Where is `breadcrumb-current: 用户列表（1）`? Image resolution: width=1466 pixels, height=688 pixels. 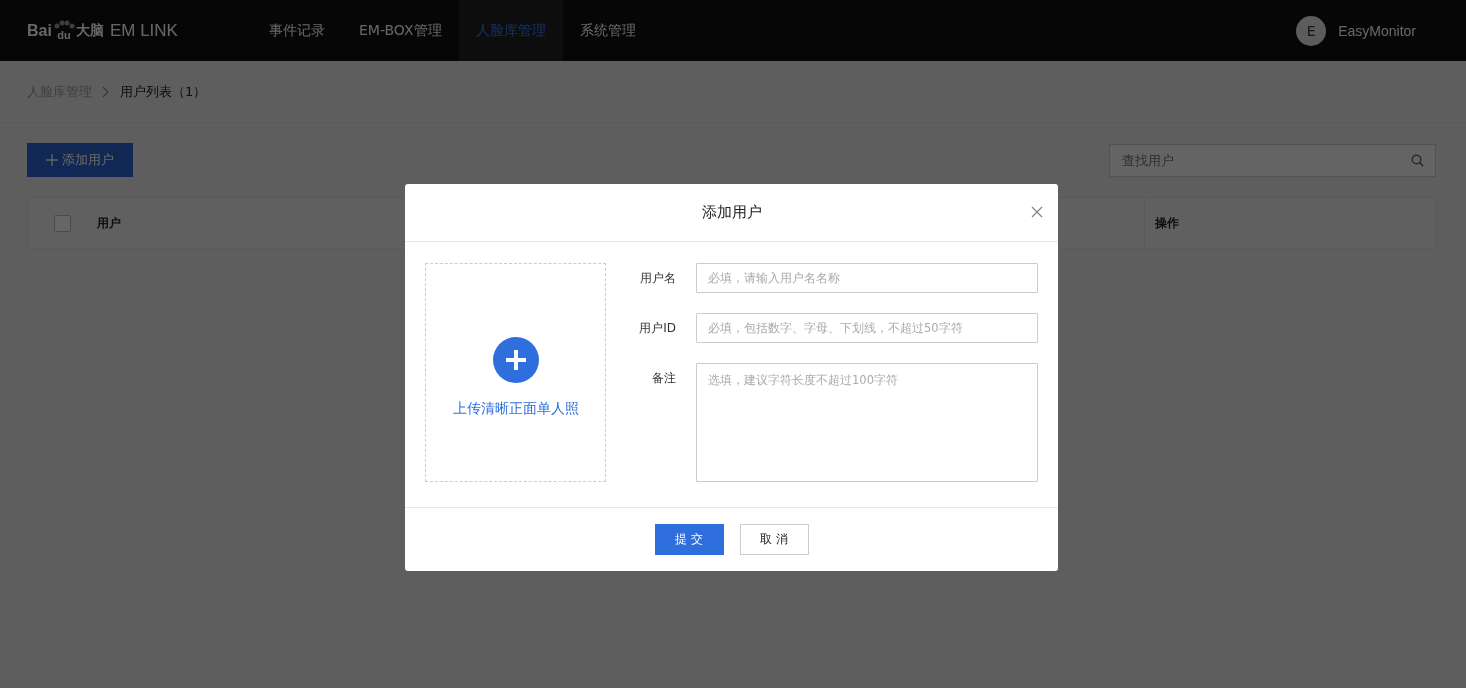
breadcrumb-current: 用户列表（1） is located at coordinates (163, 91).